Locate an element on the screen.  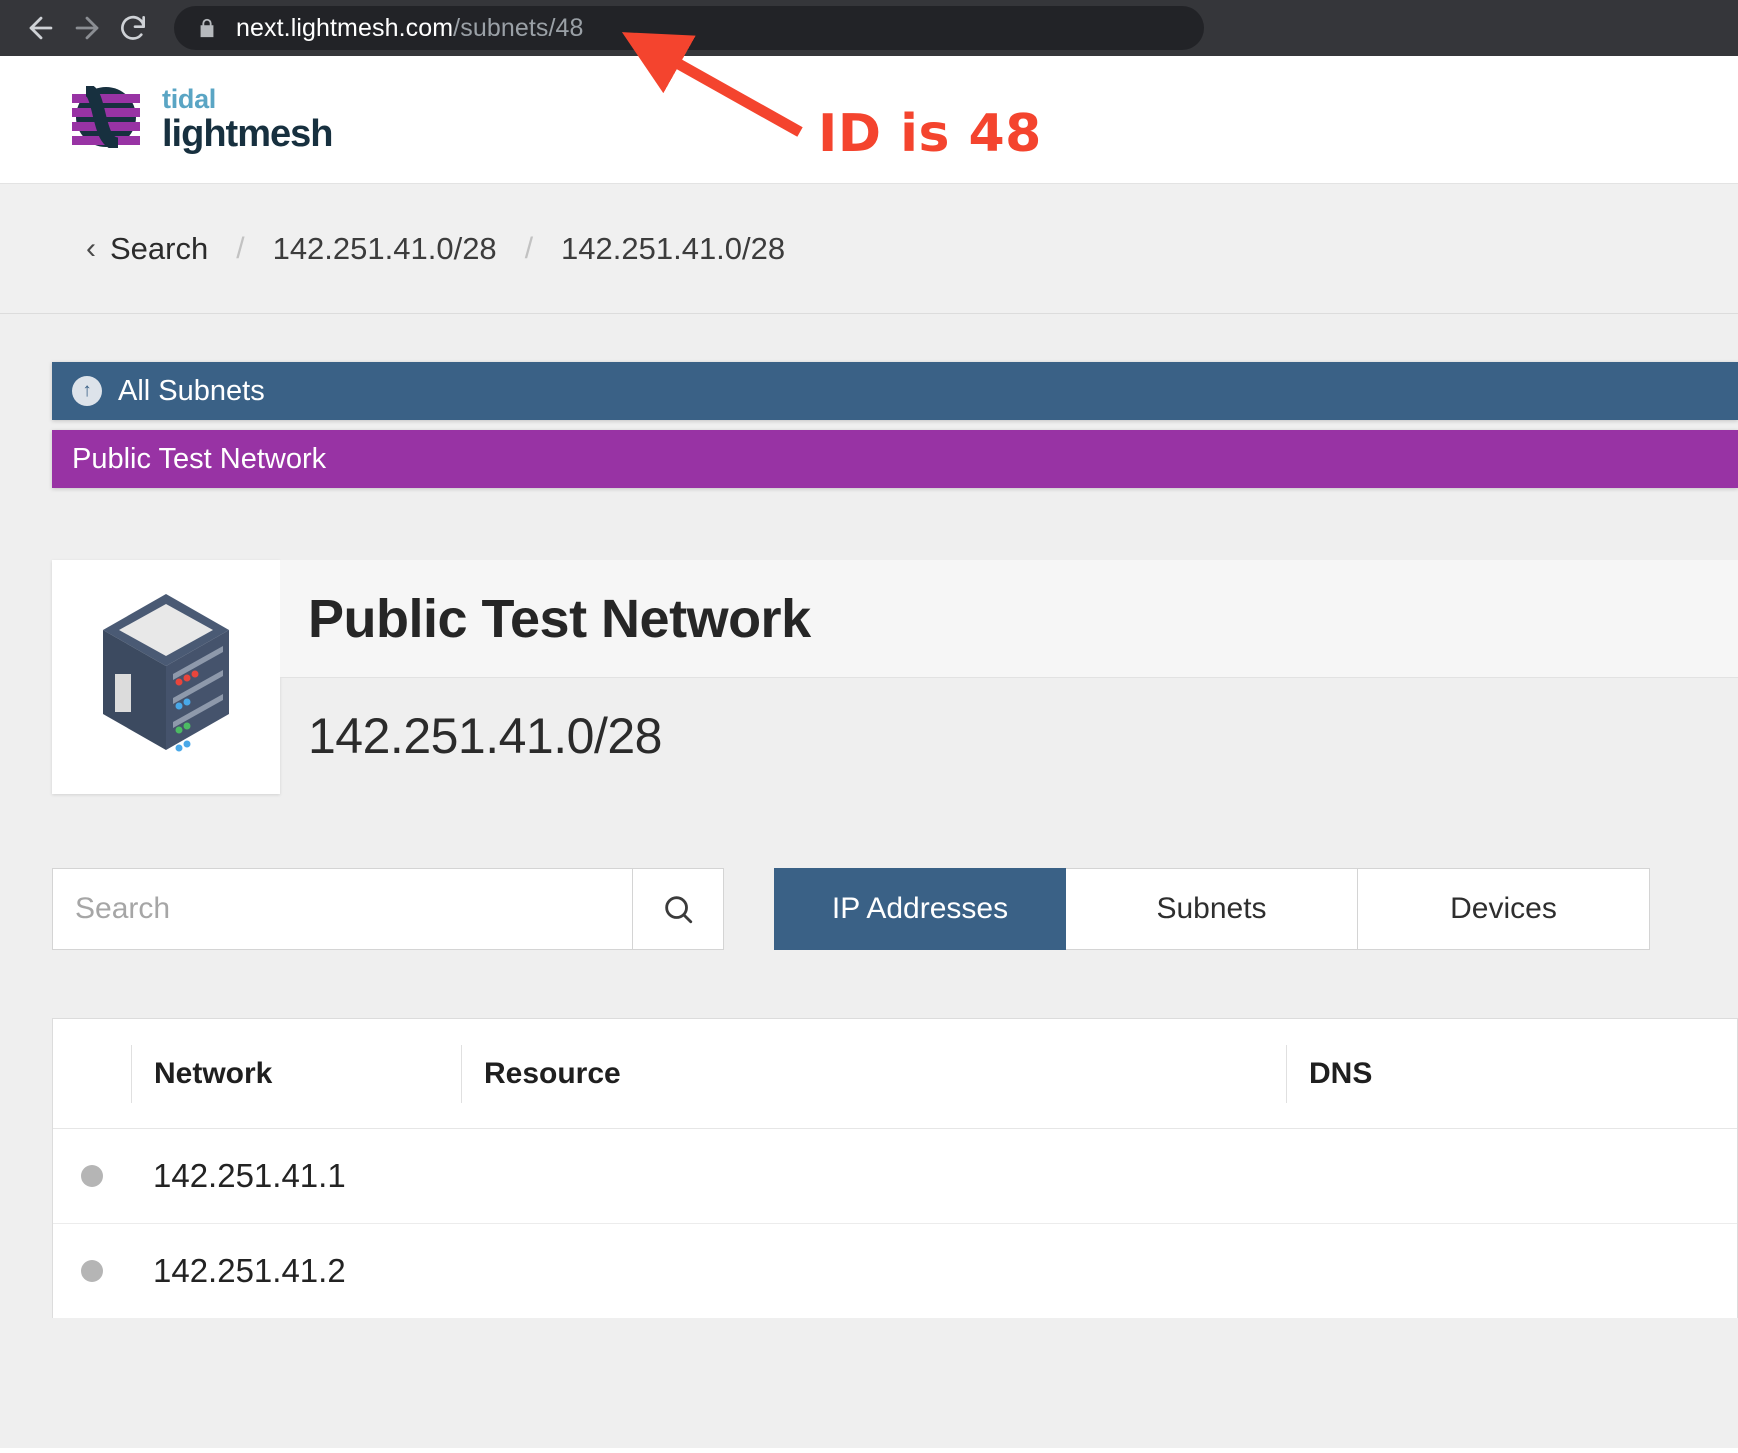
reload-icon is located at coordinates (133, 27).